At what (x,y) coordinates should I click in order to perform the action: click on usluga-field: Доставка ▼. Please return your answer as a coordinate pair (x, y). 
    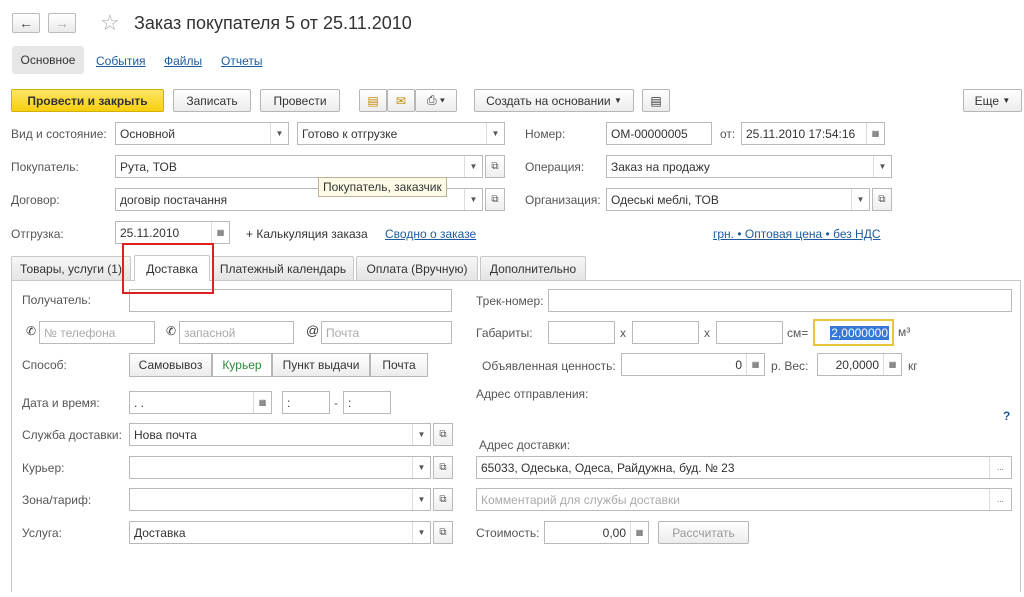
    Looking at the image, I should click on (280, 532).